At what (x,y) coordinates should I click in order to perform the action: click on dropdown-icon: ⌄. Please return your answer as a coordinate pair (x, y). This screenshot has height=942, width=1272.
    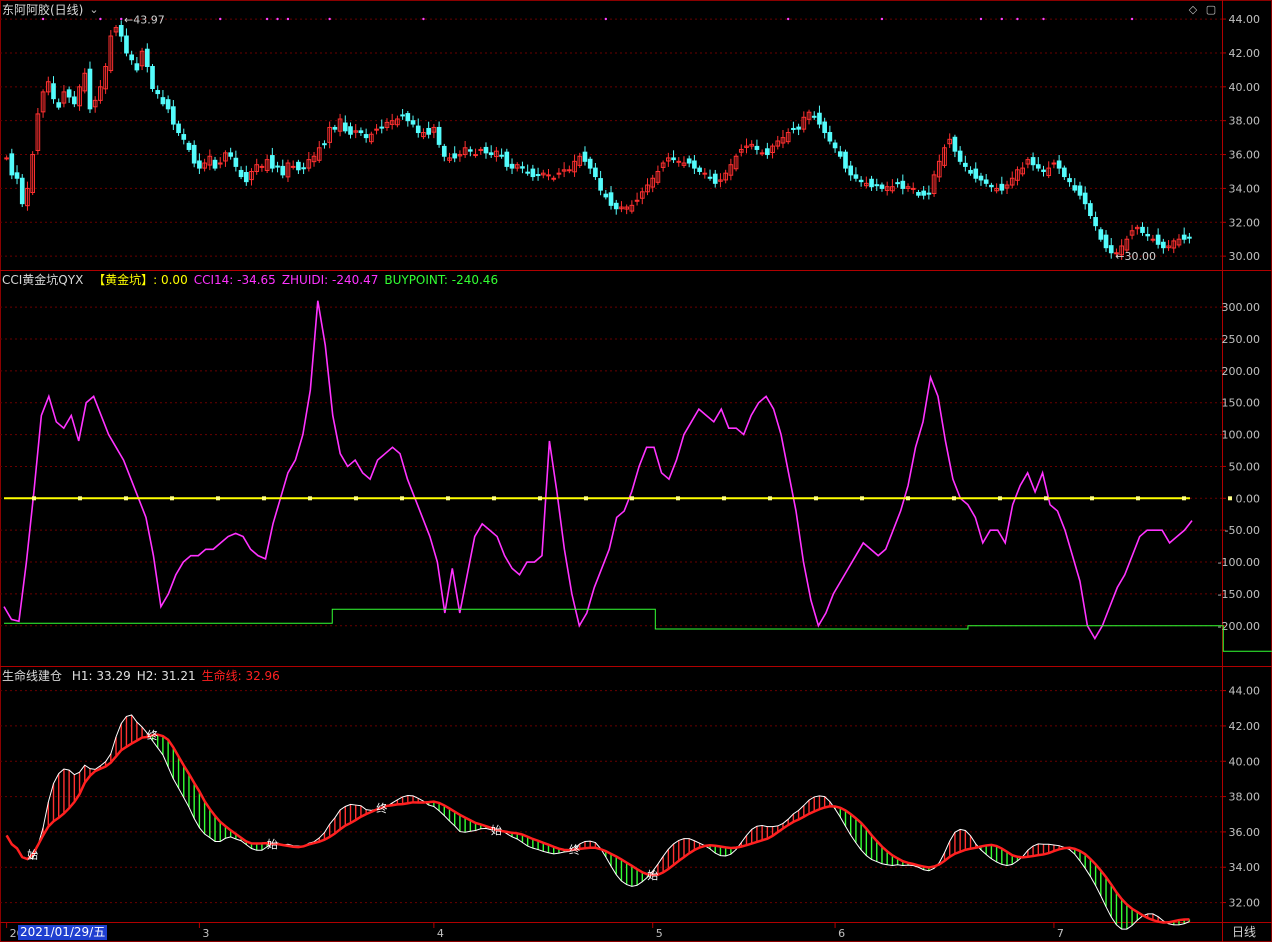
    Looking at the image, I should click on (94, 10).